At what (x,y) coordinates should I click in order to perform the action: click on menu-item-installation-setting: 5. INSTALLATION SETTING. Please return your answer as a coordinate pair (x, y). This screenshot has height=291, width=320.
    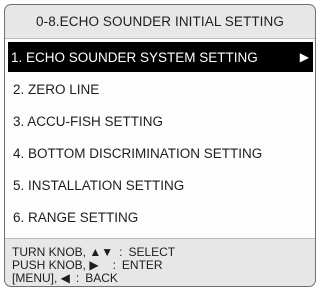
    Looking at the image, I should click on (160, 185).